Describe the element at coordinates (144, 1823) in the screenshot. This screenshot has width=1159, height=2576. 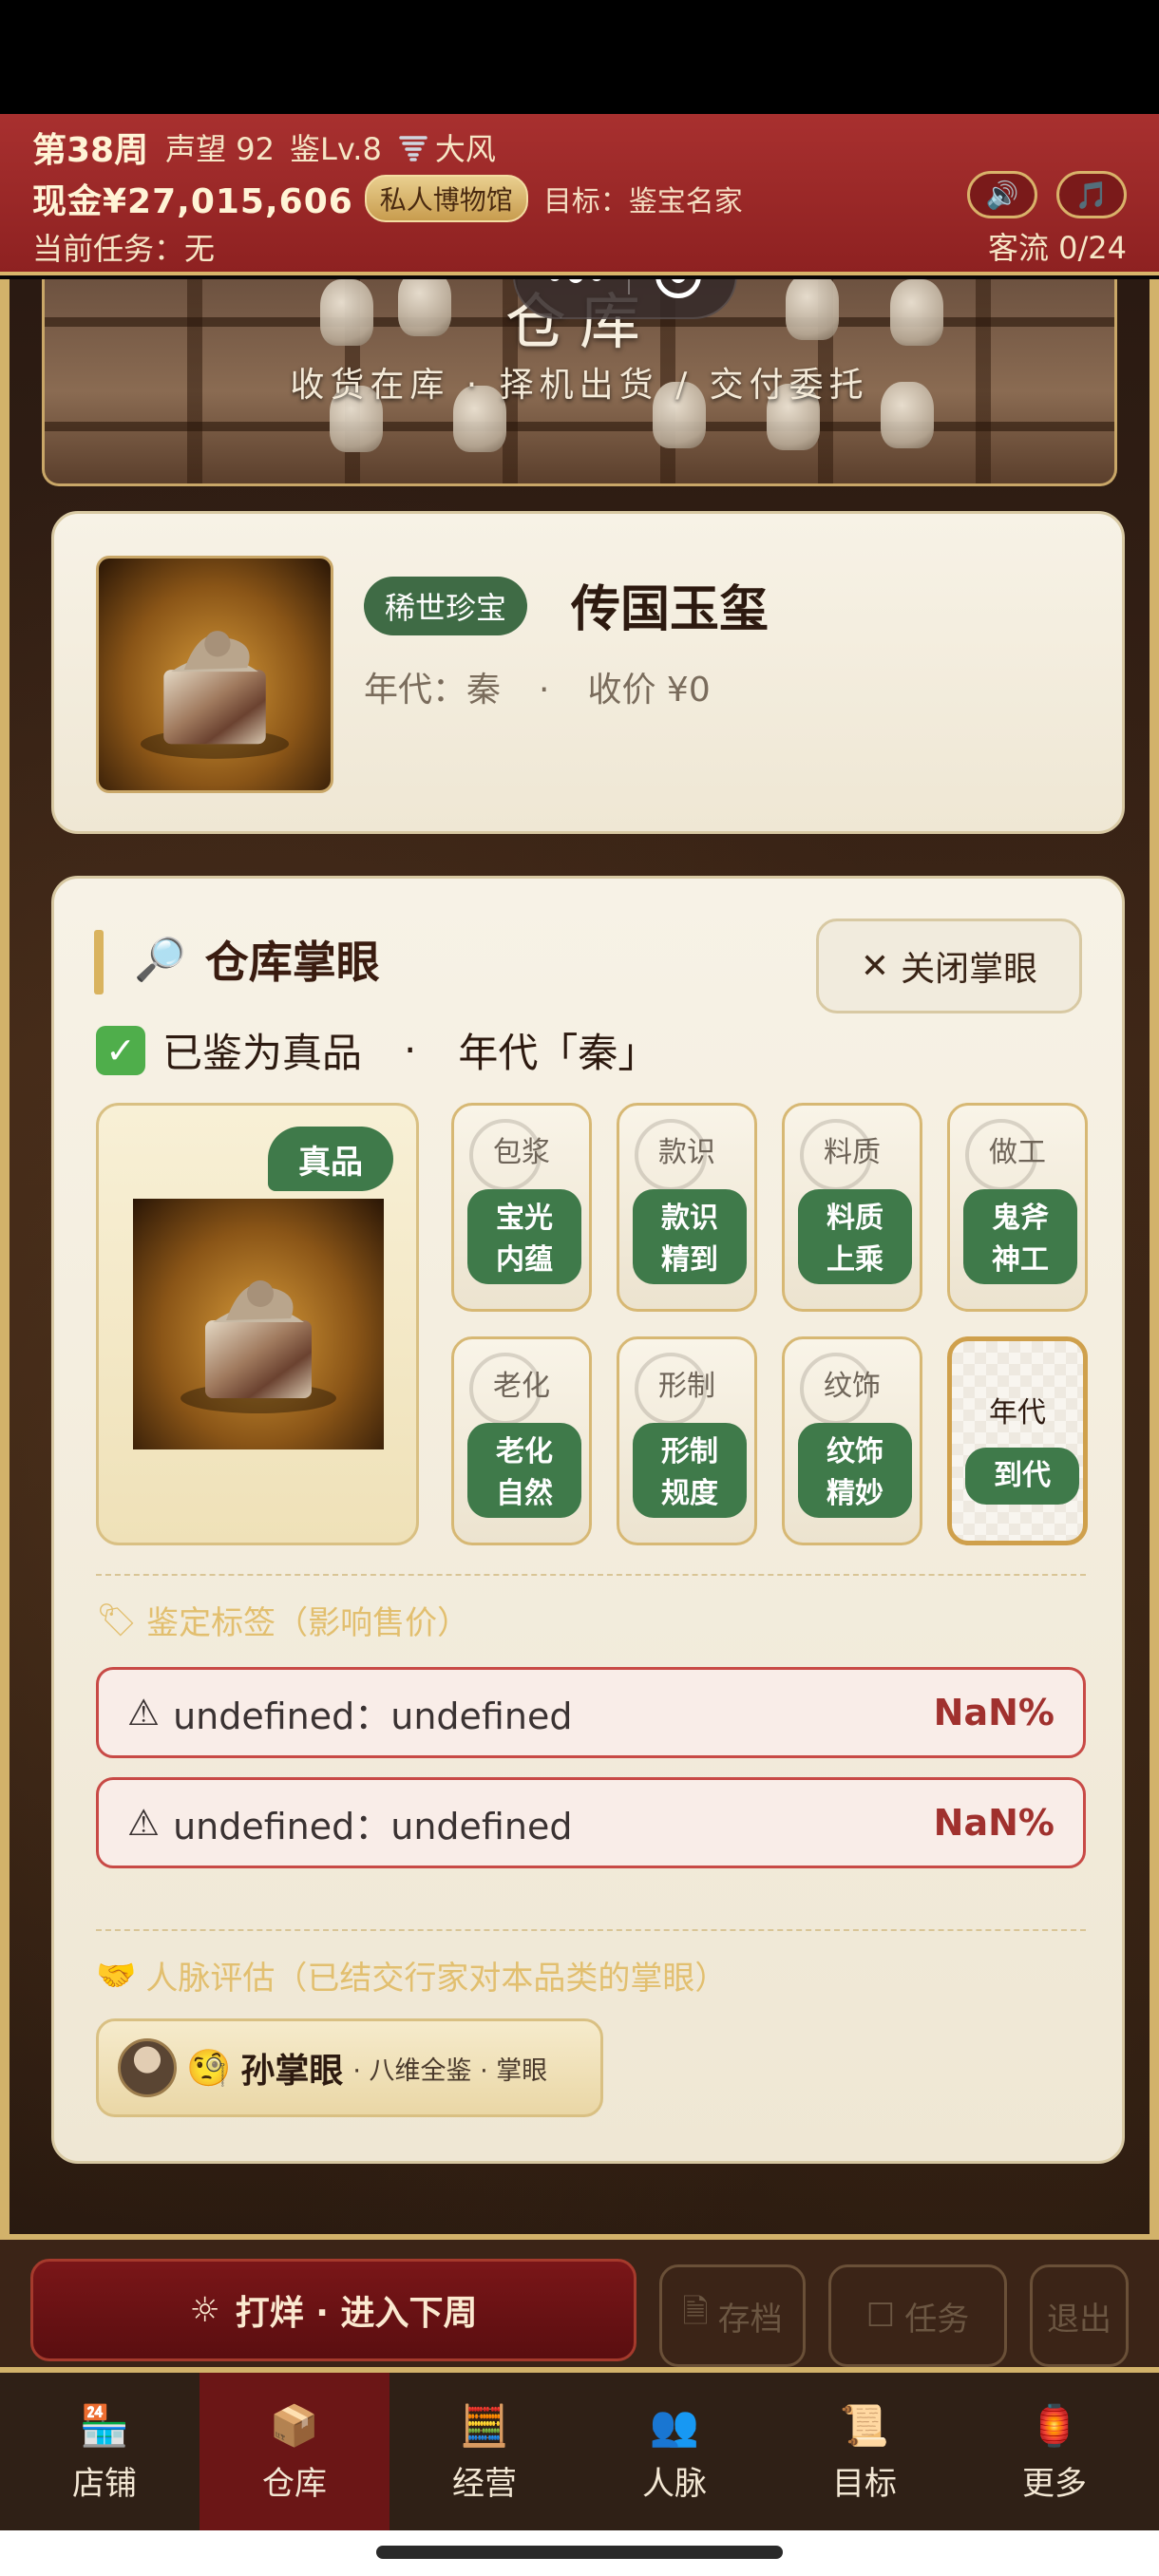
I see `warning-icon: ⚠` at that location.